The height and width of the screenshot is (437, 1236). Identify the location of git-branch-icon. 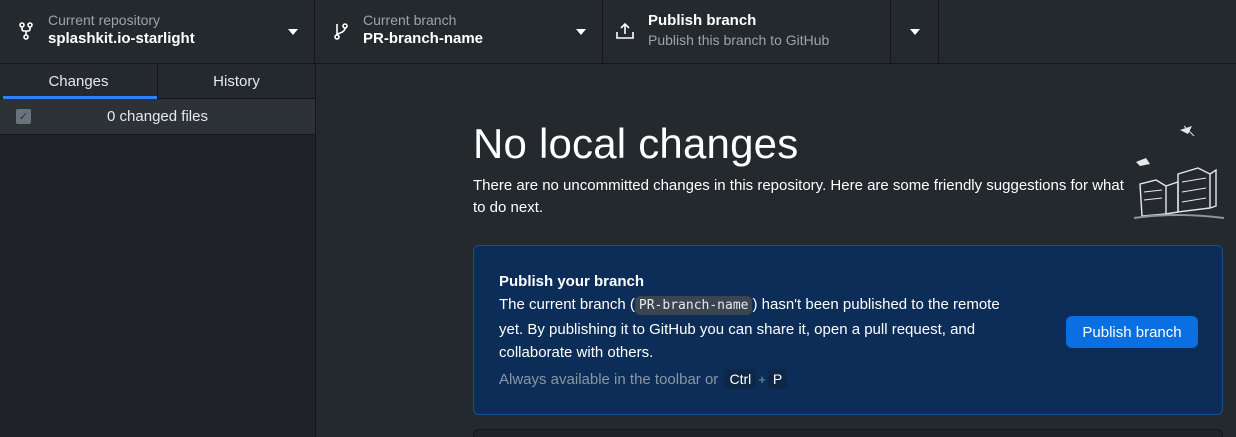
(341, 31).